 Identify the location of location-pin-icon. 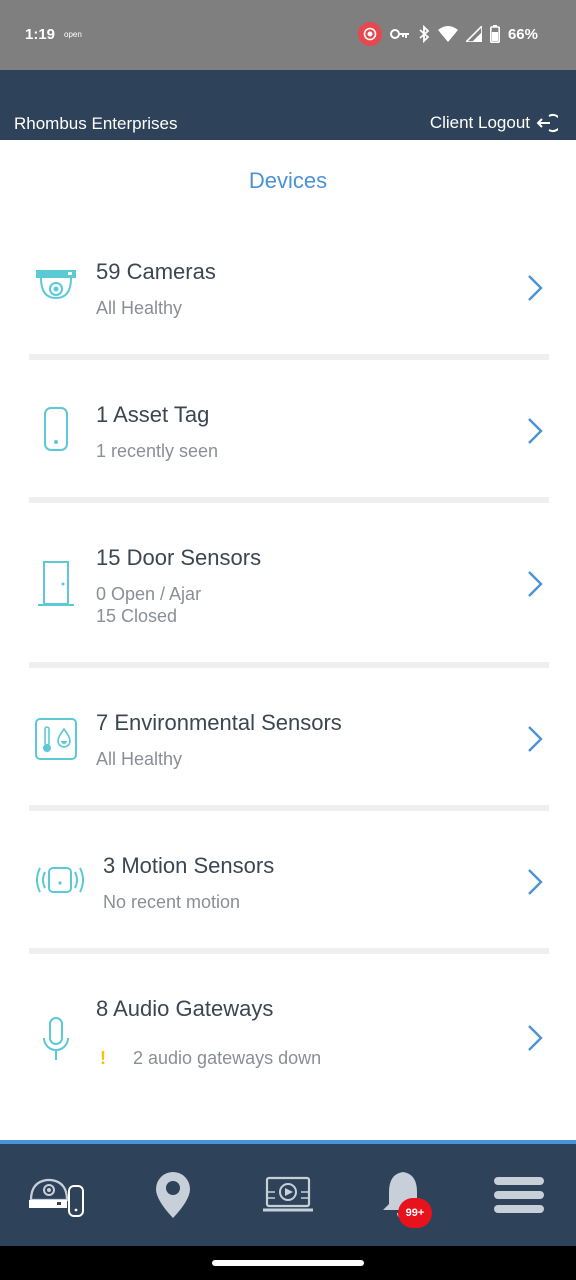
(172, 1195).